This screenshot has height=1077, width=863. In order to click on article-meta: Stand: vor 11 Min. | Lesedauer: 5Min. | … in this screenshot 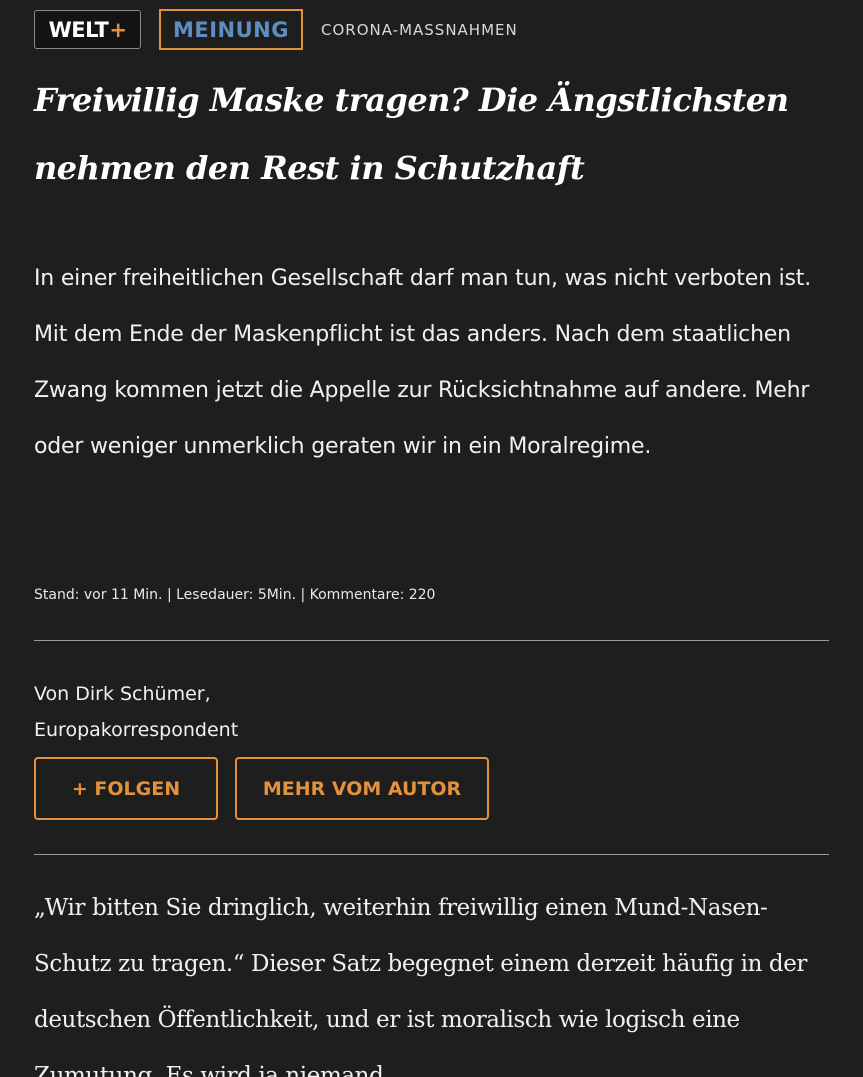, I will do `click(235, 595)`.